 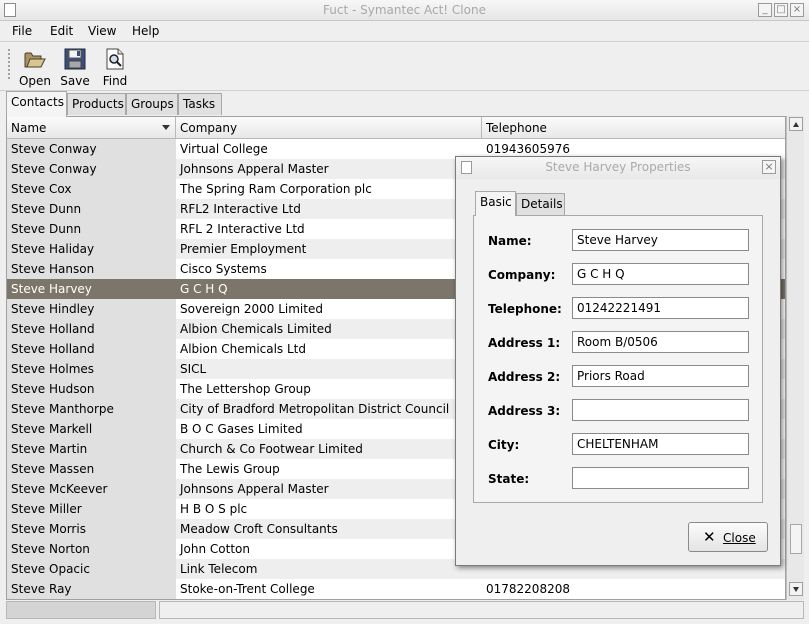 I want to click on vertical-scrollbar, so click(x=795, y=358).